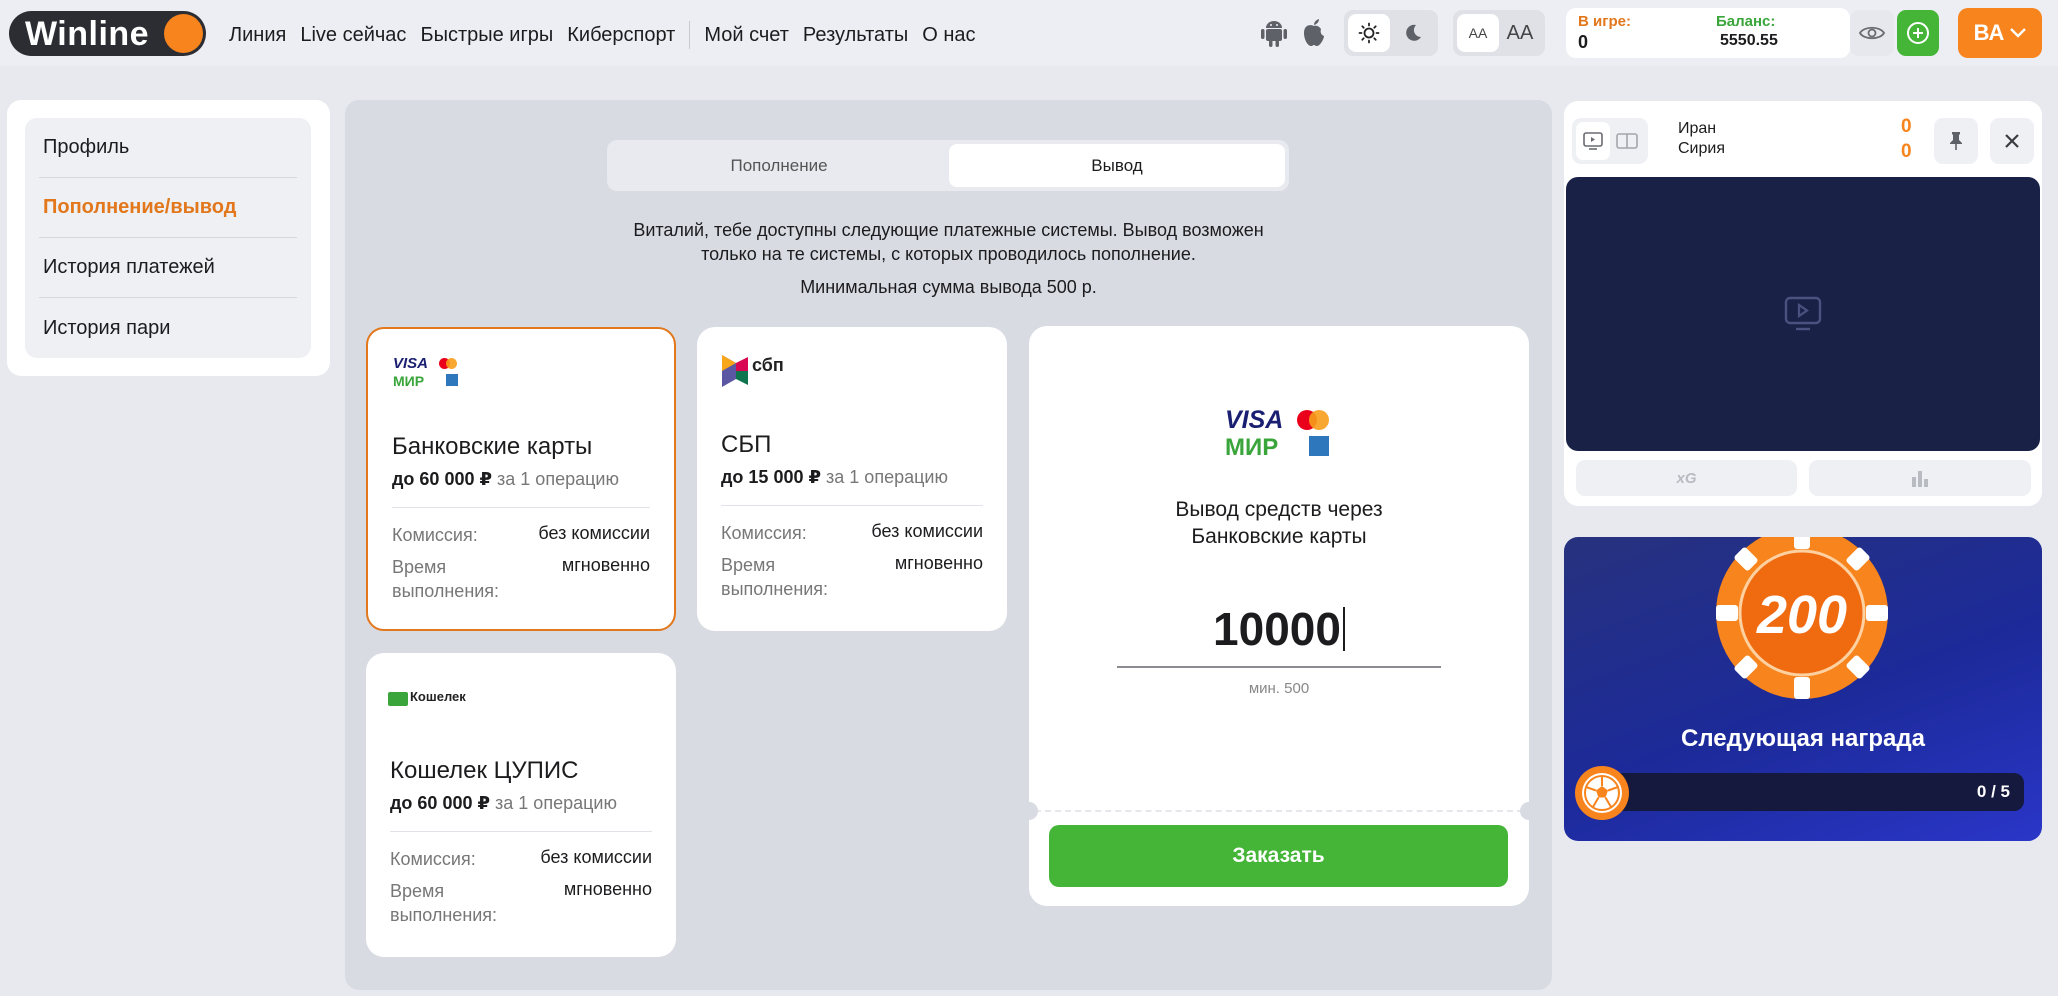 The image size is (2058, 996). I want to click on xg-label: xG, so click(1686, 478).